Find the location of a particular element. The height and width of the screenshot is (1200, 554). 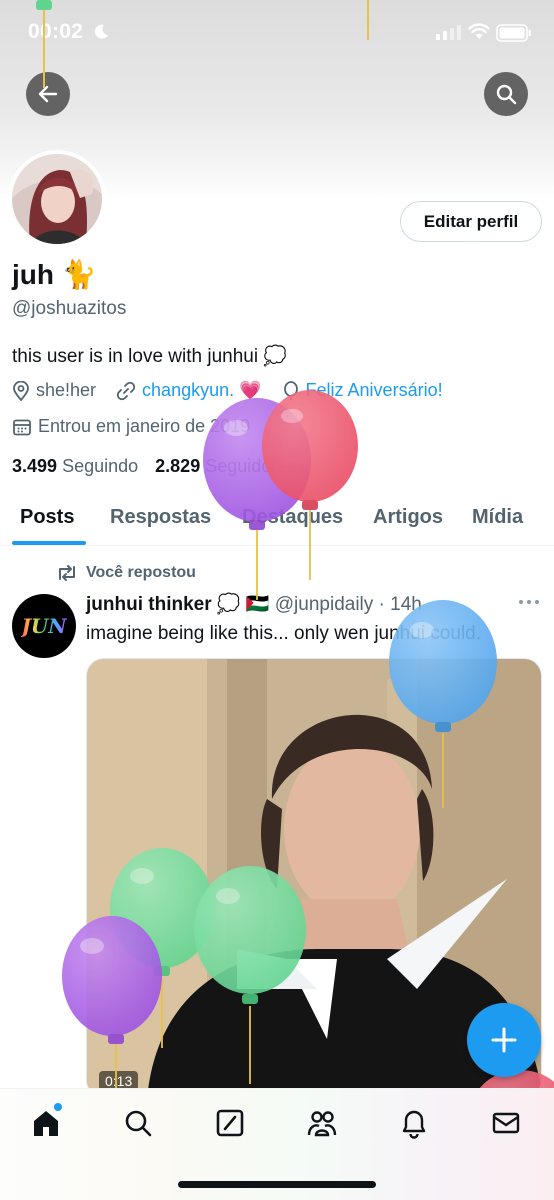

profile-meta-row-2: Entrou em janeiro de 2019 is located at coordinates (131, 426).